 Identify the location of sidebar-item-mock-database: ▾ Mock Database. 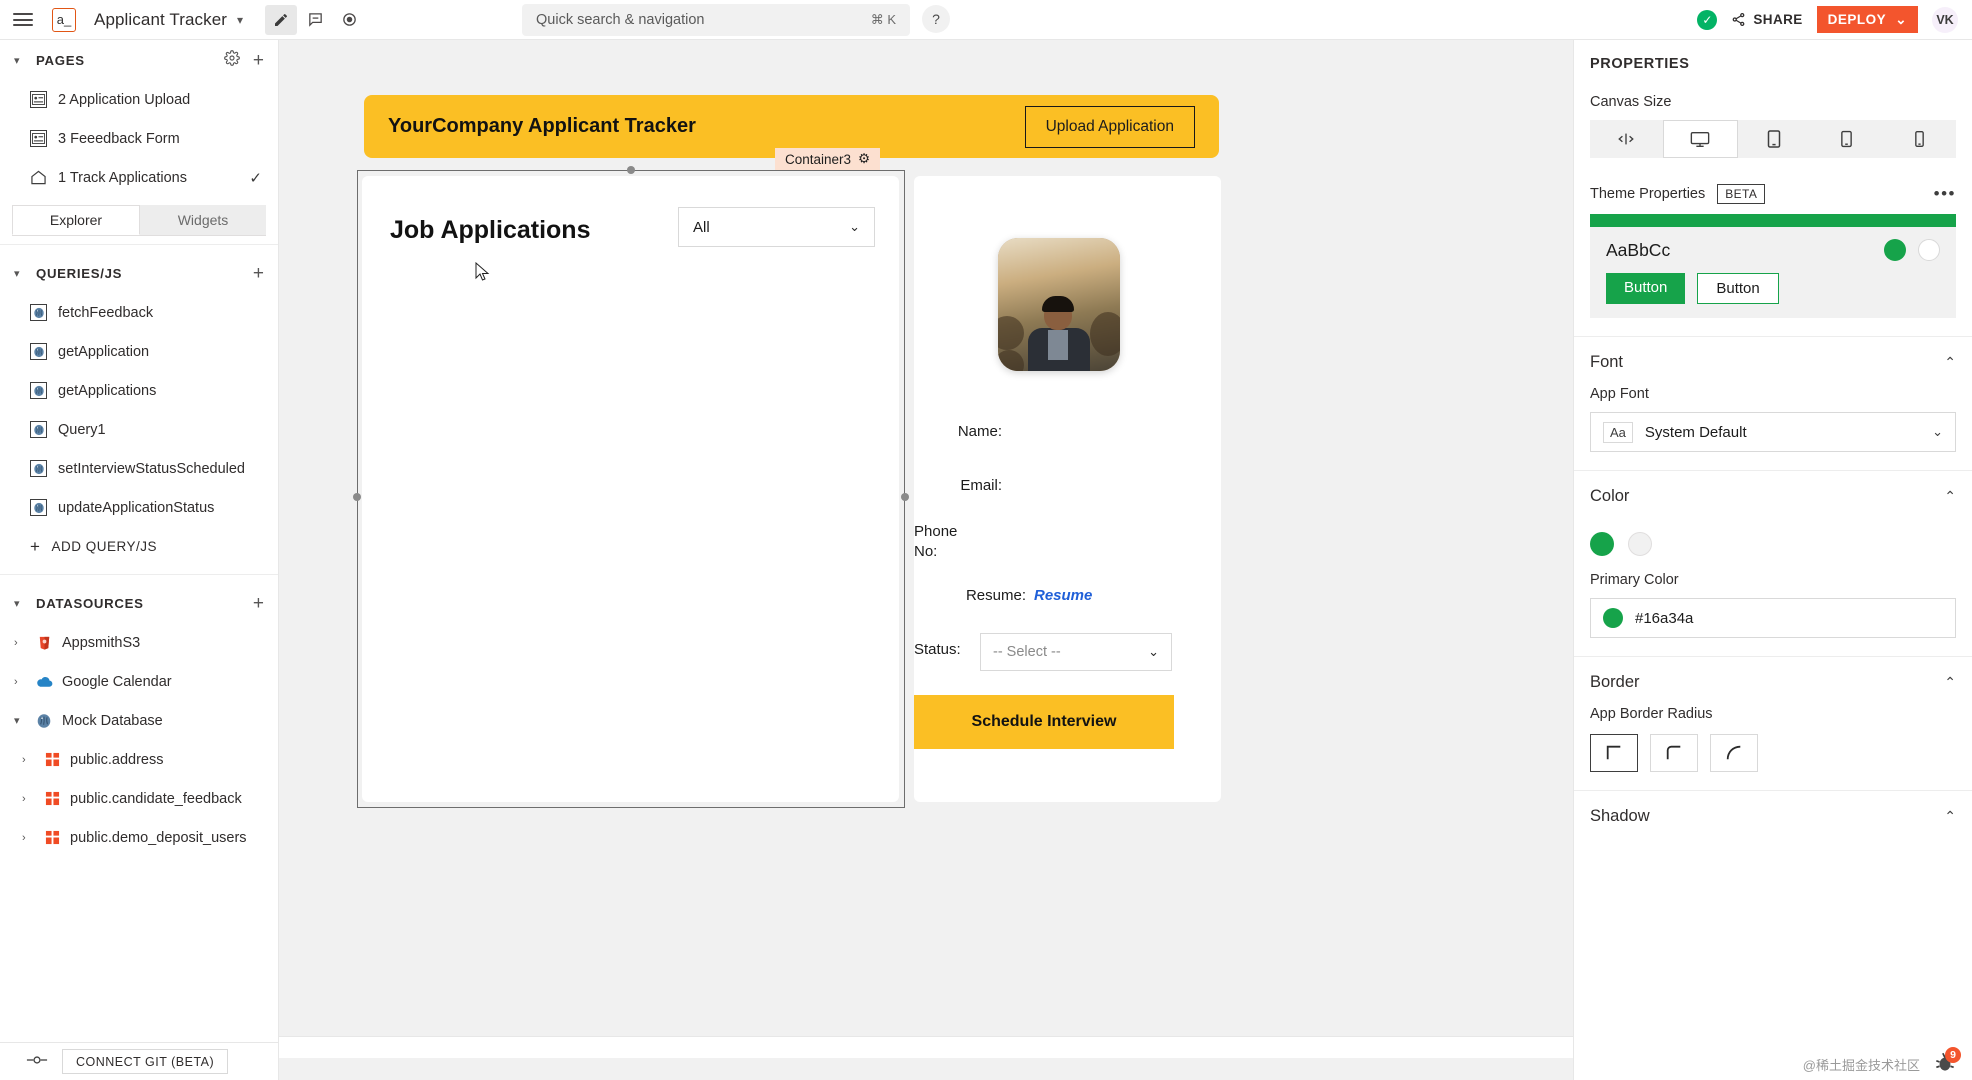
(139, 720).